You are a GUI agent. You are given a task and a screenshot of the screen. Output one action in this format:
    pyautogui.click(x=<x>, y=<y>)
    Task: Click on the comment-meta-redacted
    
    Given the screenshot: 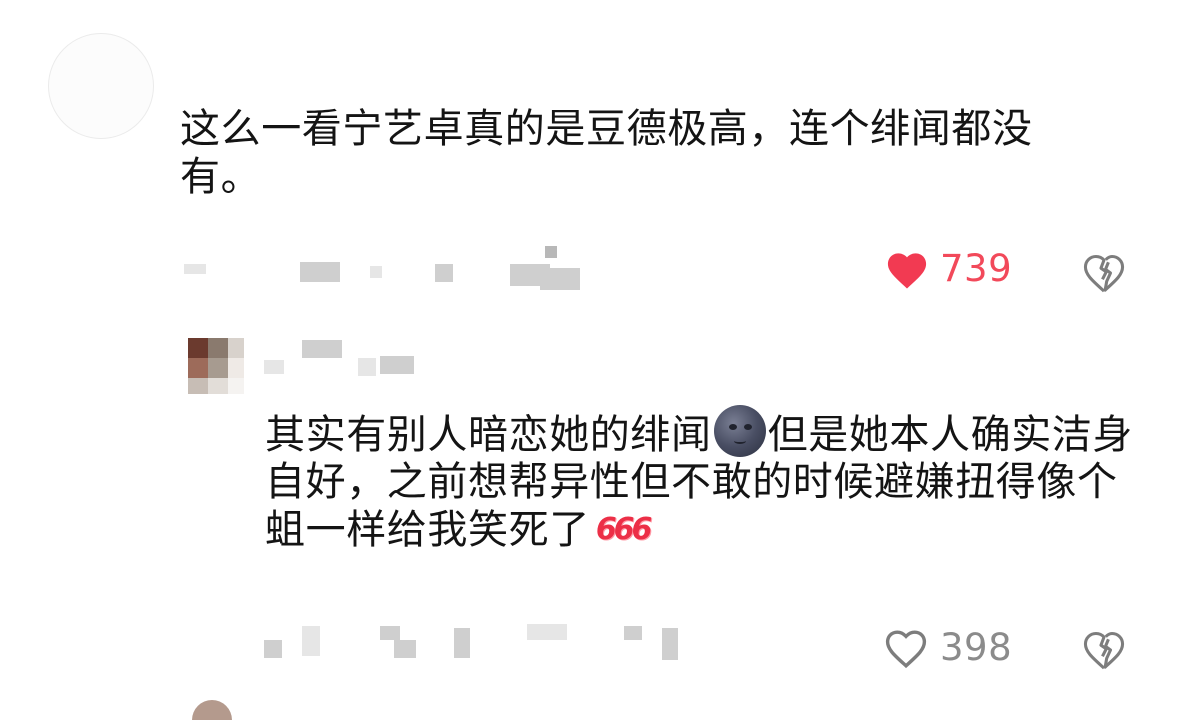 What is the action you would take?
    pyautogui.click(x=390, y=272)
    